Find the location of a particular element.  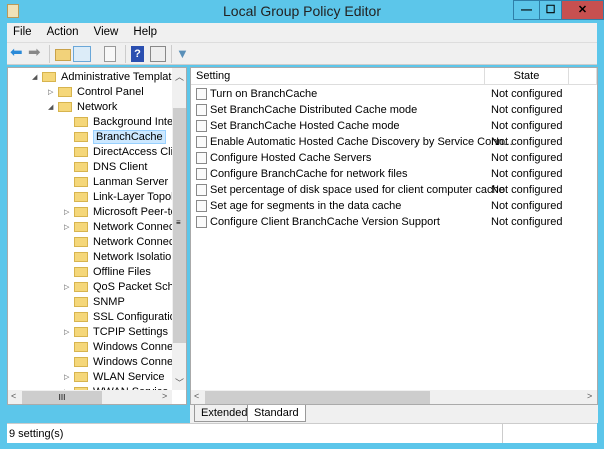

tree-item: ▷ Network Connecti is located at coordinates (118, 226).